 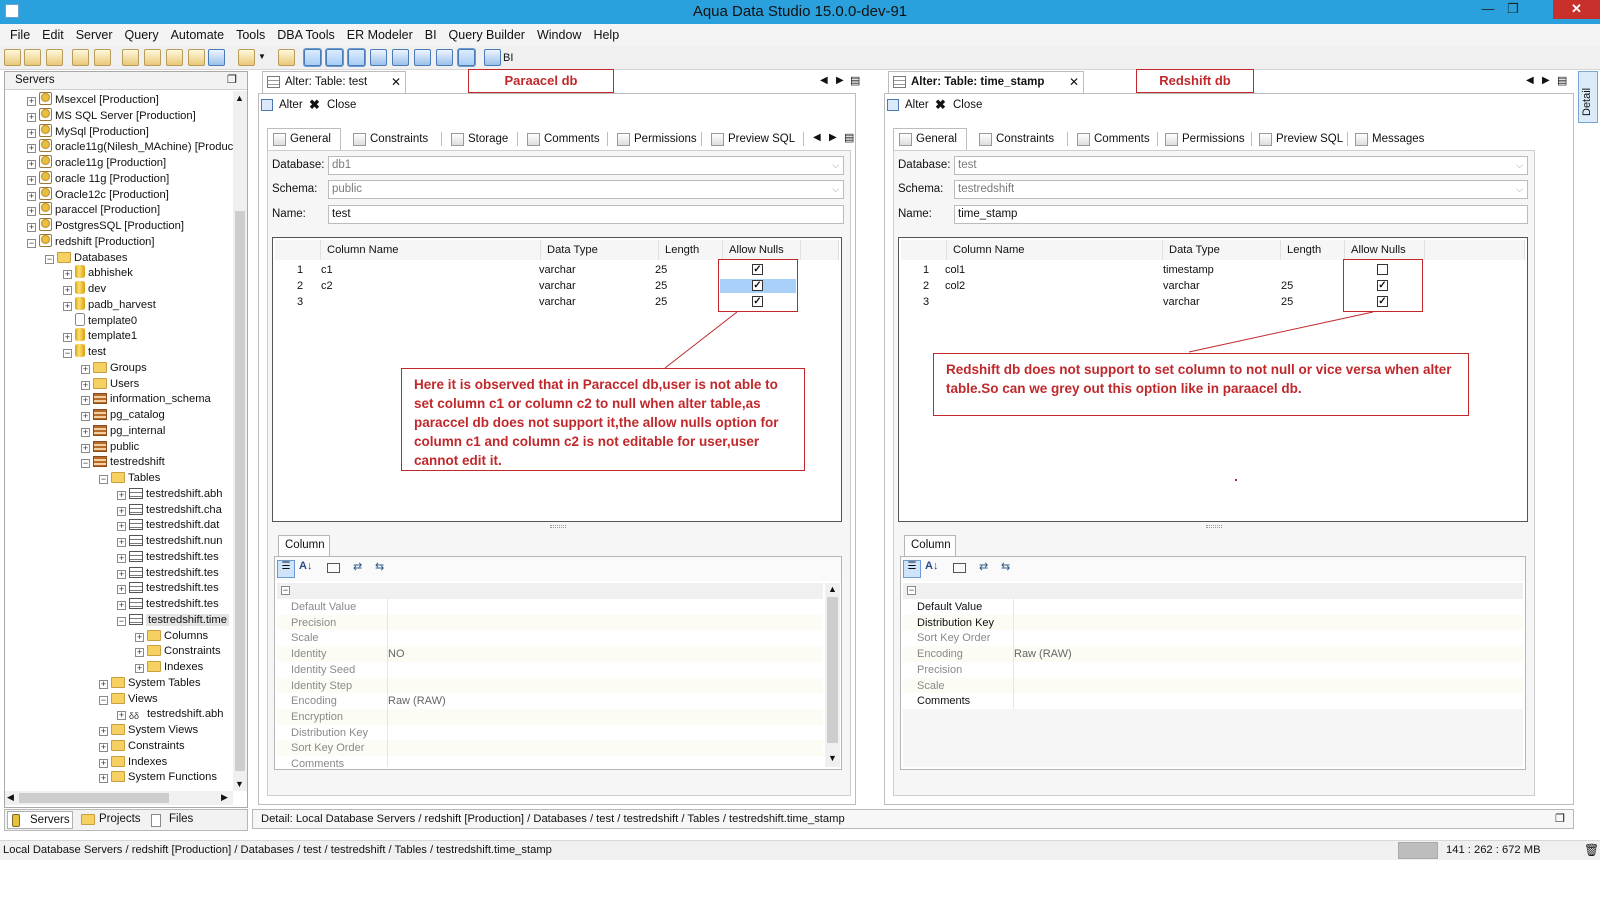 I want to click on tree-node: + Users, so click(x=110, y=384).